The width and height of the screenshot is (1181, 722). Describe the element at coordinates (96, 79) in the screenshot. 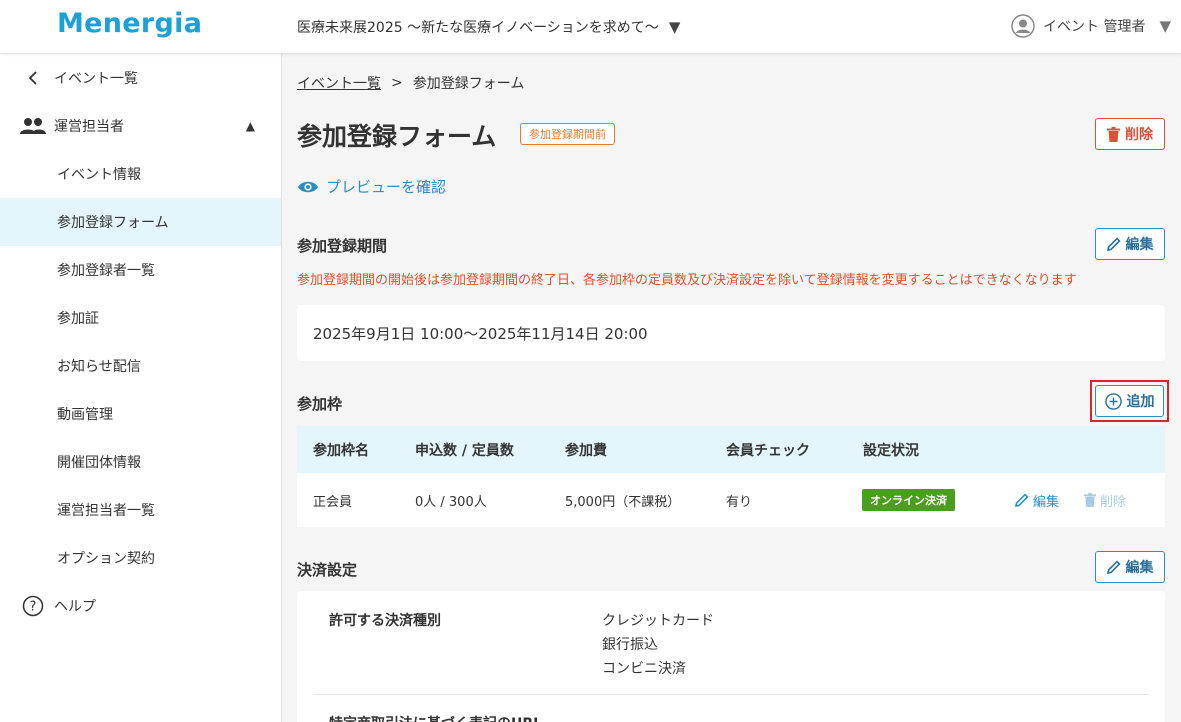

I see `sidebar-item-label: イベント一覧` at that location.